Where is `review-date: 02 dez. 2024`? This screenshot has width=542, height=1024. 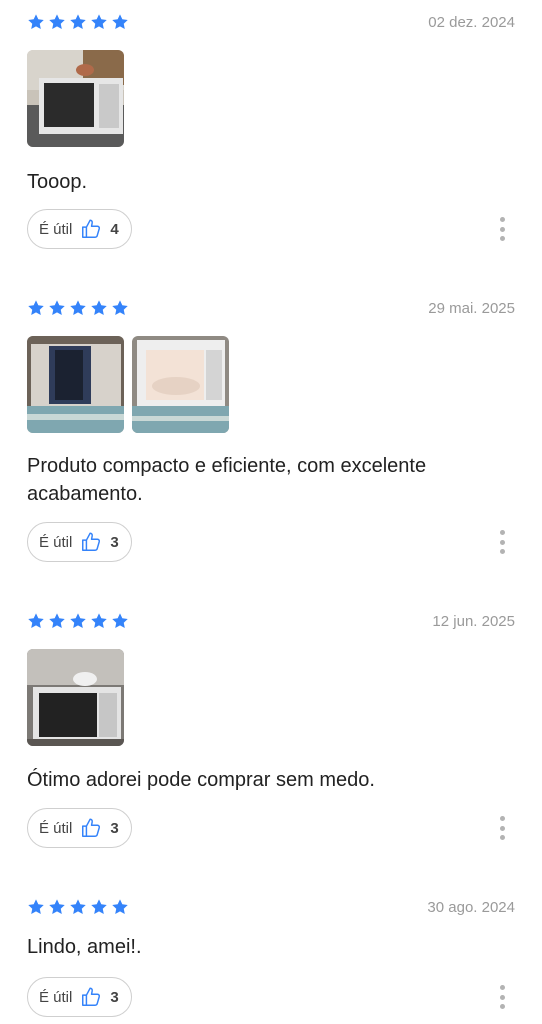 review-date: 02 dez. 2024 is located at coordinates (471, 22).